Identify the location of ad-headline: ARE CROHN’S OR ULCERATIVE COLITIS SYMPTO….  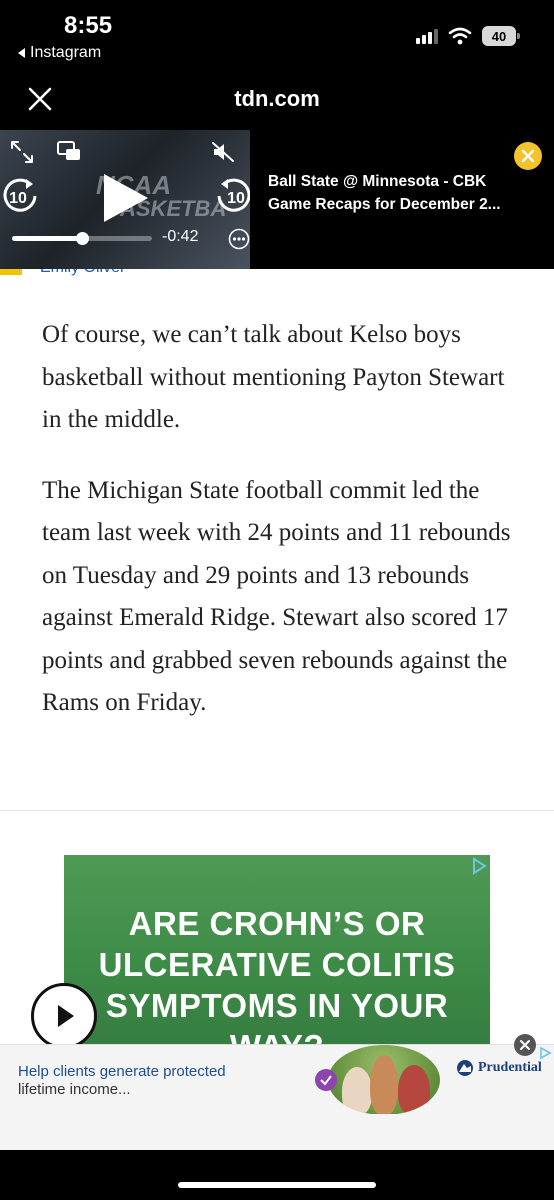
(277, 985).